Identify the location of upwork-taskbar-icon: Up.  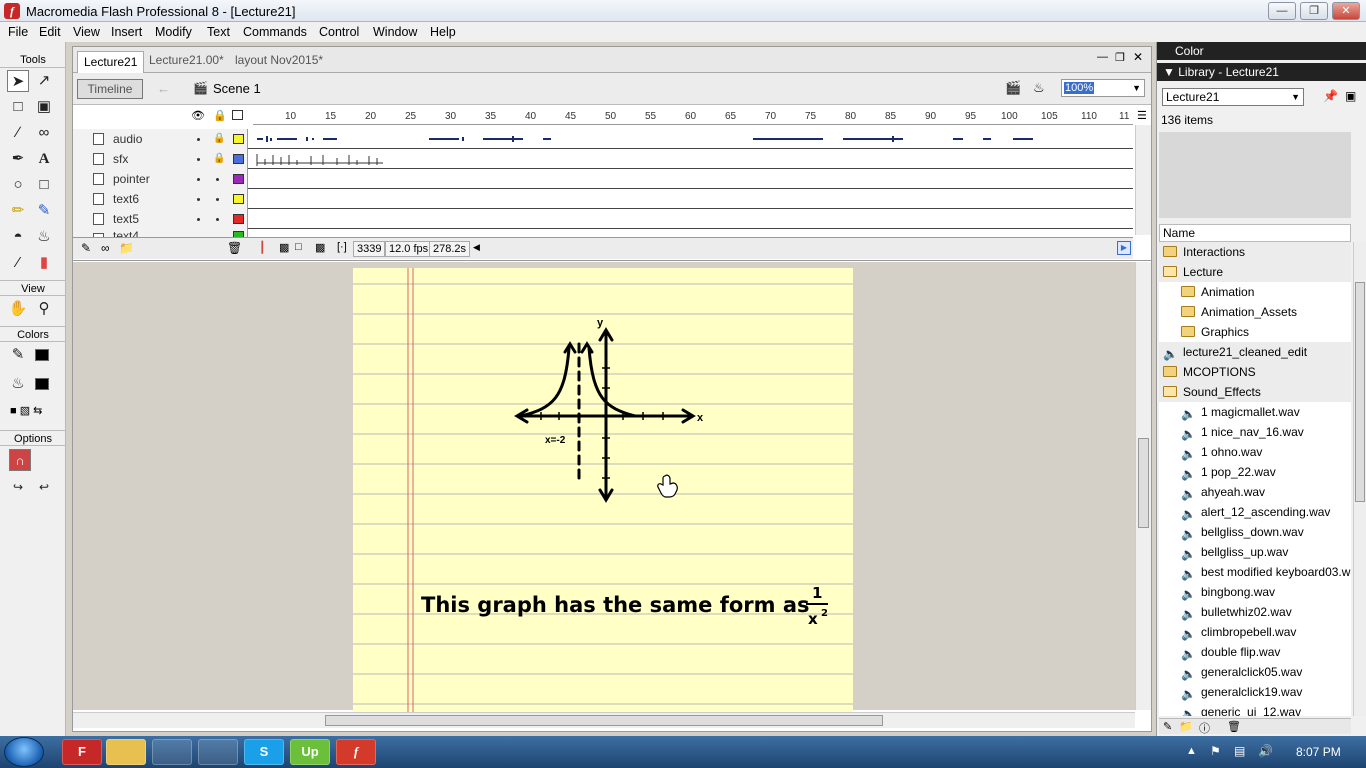
(310, 752).